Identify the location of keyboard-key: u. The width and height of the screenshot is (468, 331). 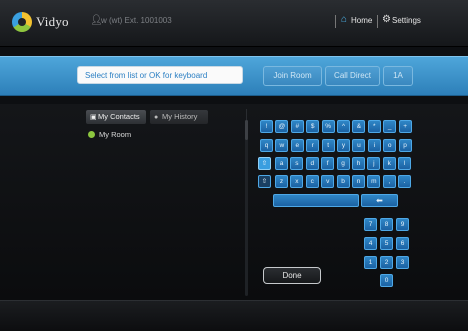
(359, 145).